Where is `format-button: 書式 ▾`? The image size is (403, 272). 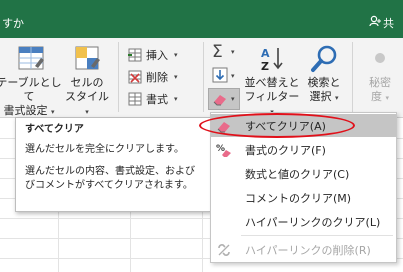
format-button: 書式 ▾ is located at coordinates (153, 99).